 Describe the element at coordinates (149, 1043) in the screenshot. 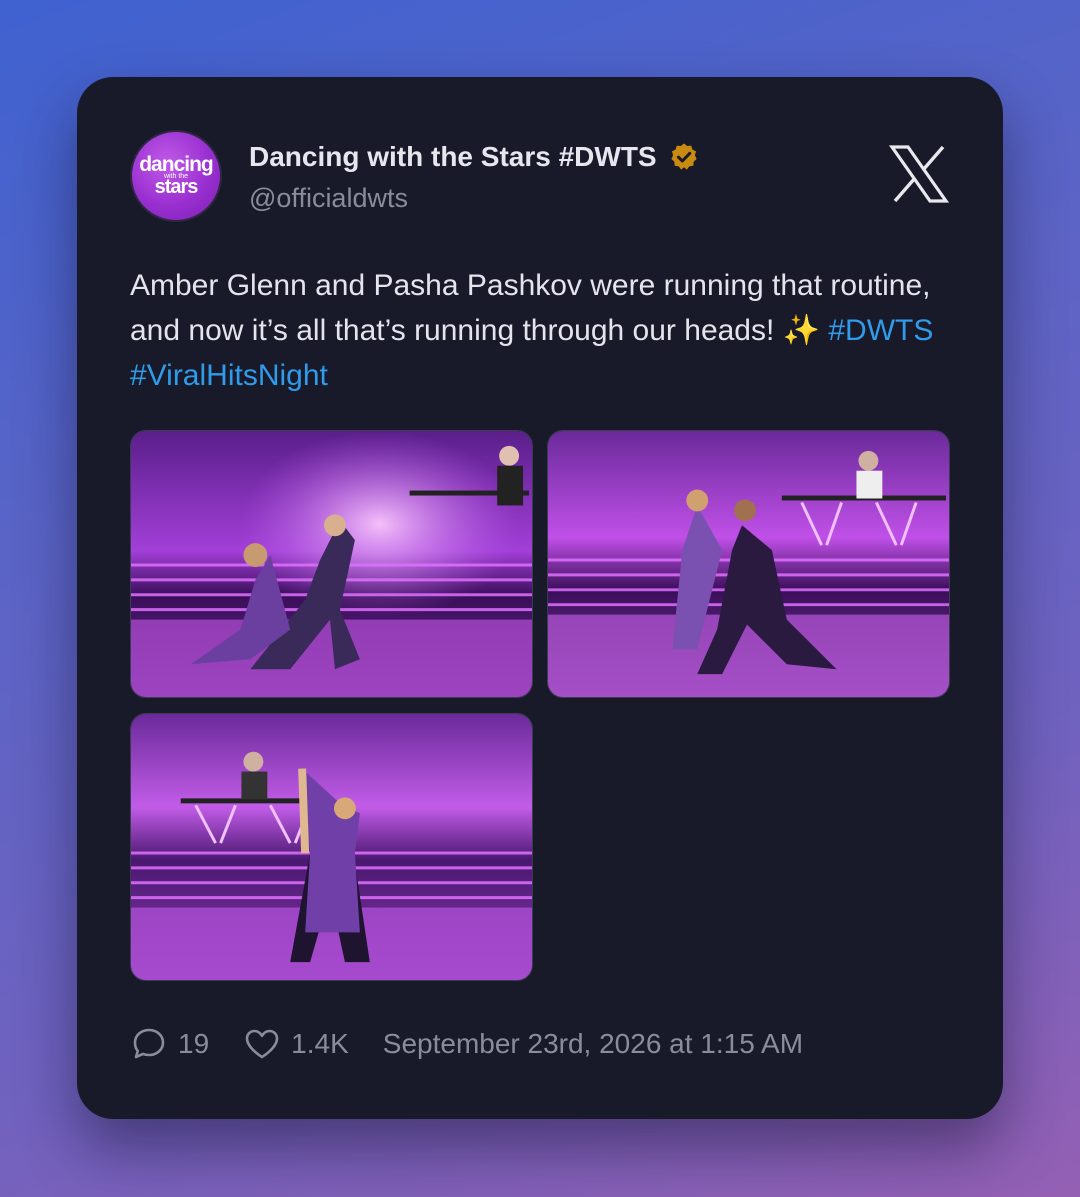

I see `reply-icon` at that location.